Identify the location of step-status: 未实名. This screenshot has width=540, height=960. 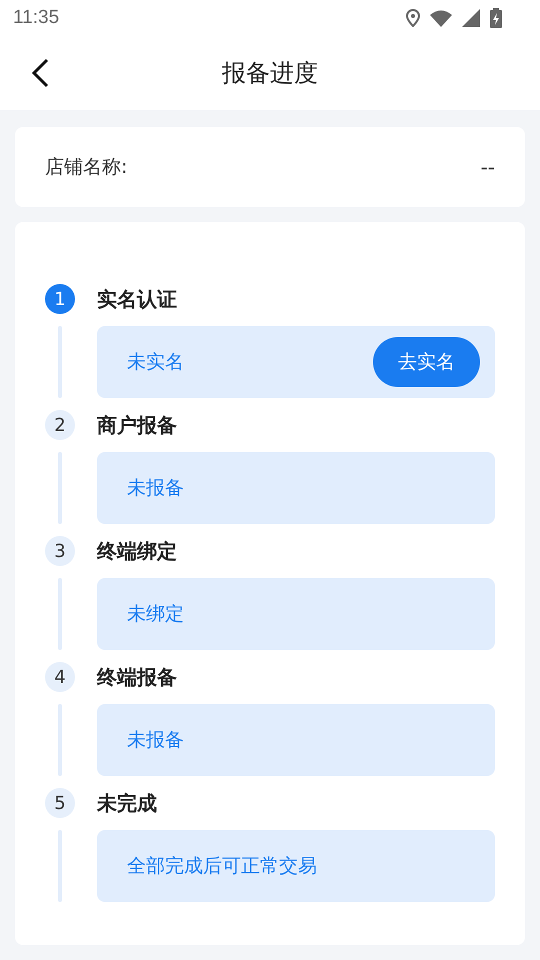
(155, 362).